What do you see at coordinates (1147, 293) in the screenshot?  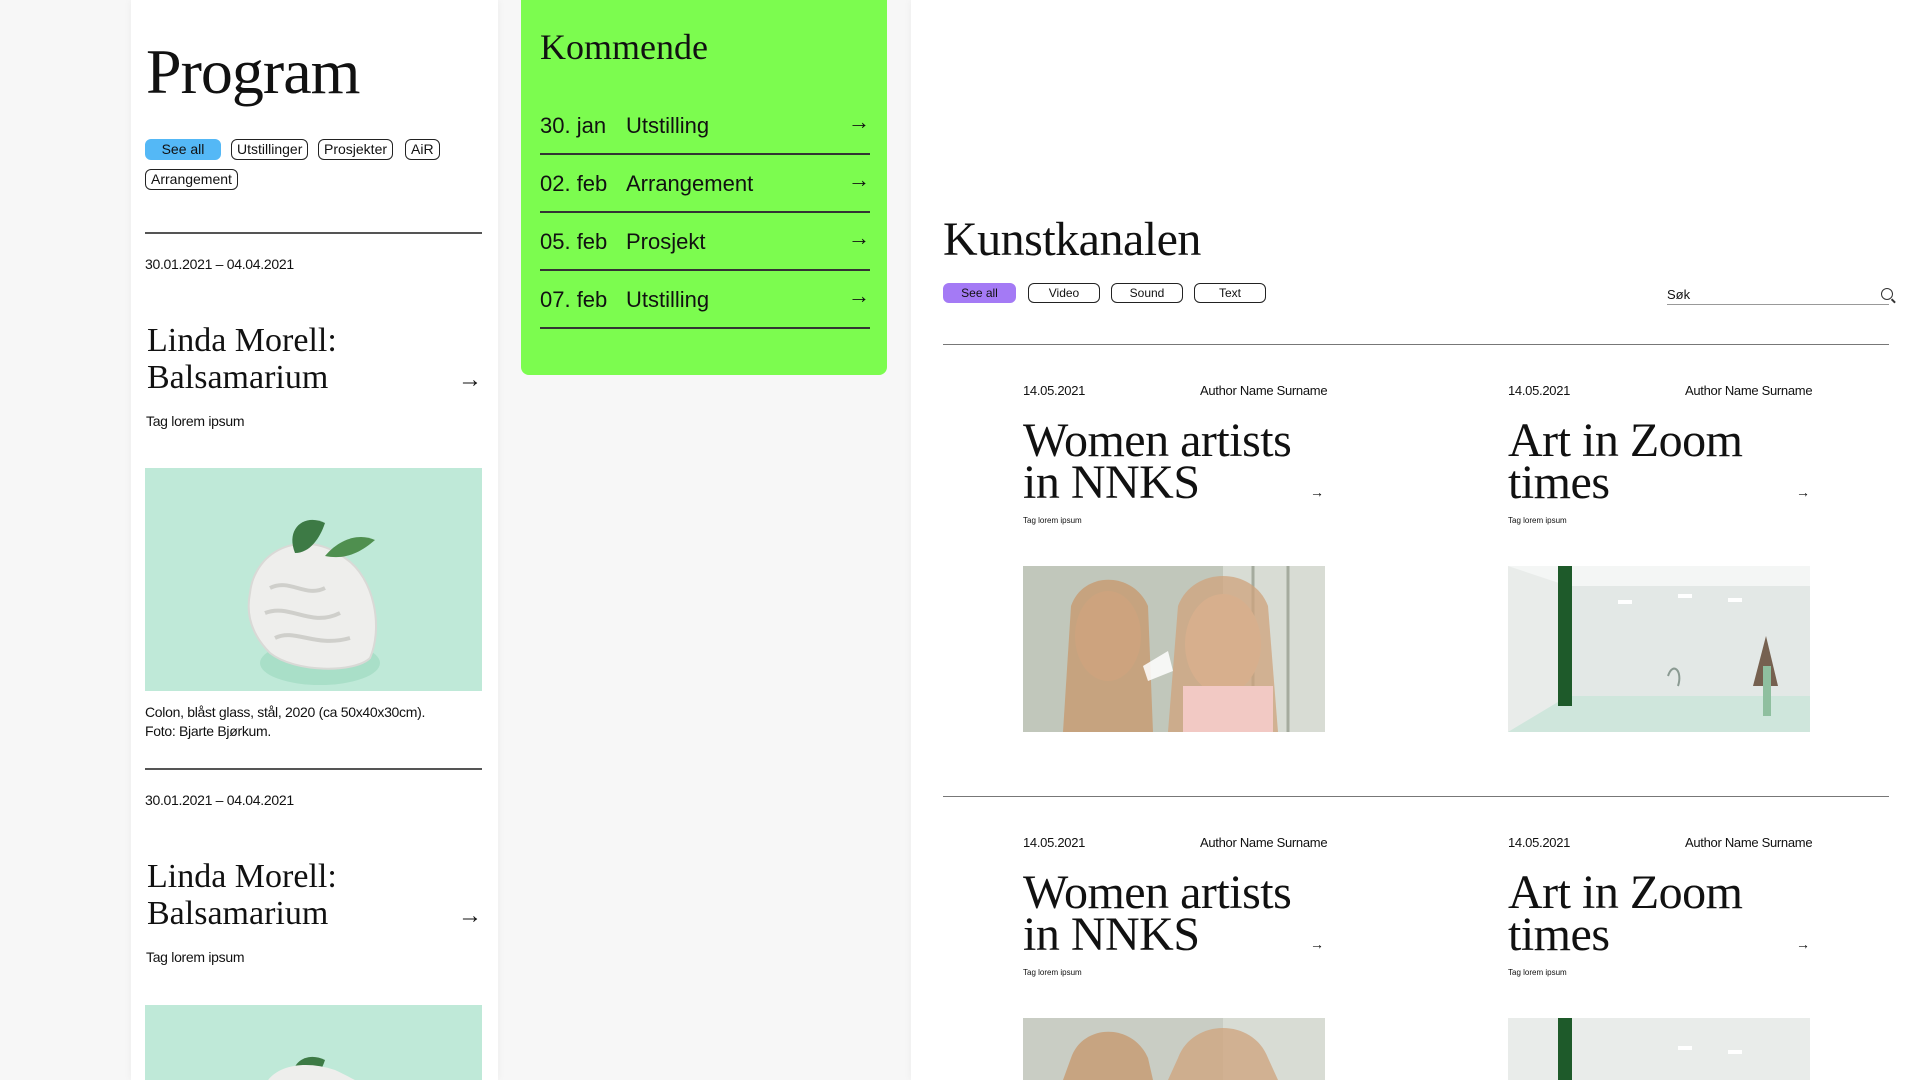 I see `filter-sound: Sound` at bounding box center [1147, 293].